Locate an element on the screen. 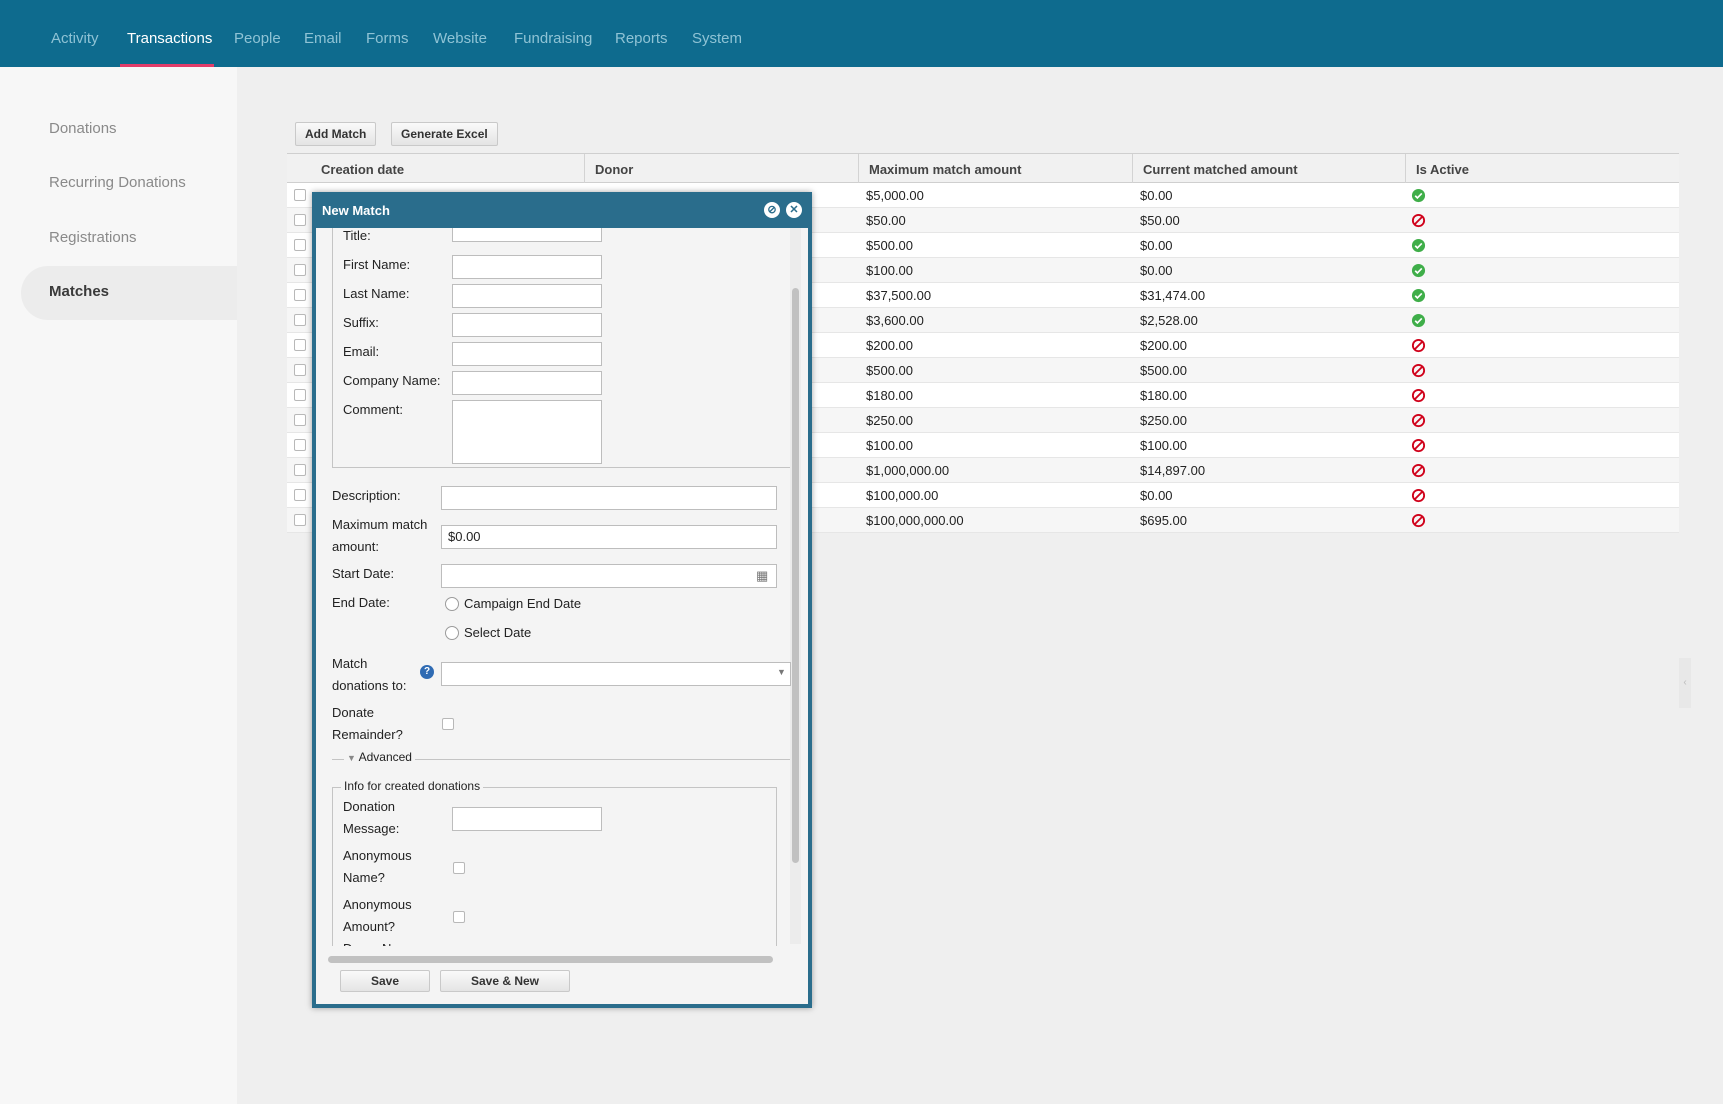  tab-system: System is located at coordinates (717, 38).